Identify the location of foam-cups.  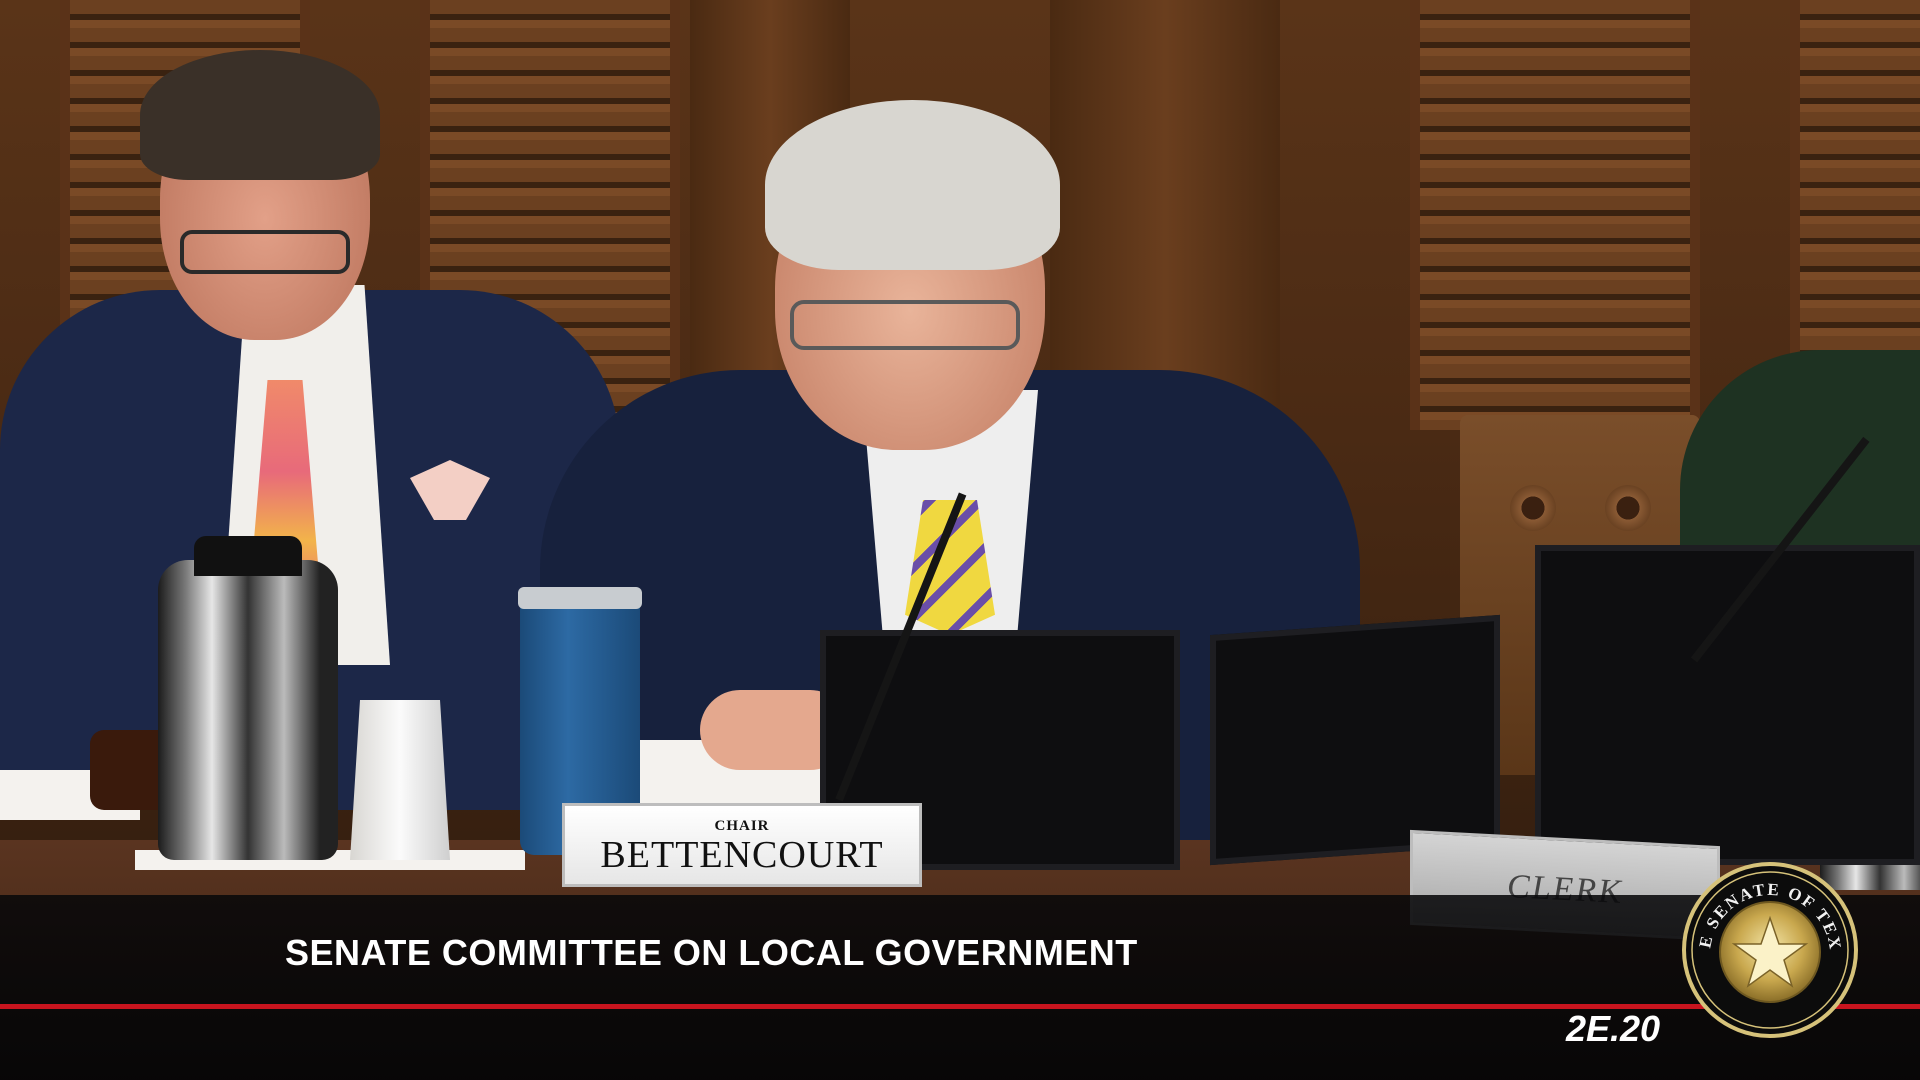
(400, 780).